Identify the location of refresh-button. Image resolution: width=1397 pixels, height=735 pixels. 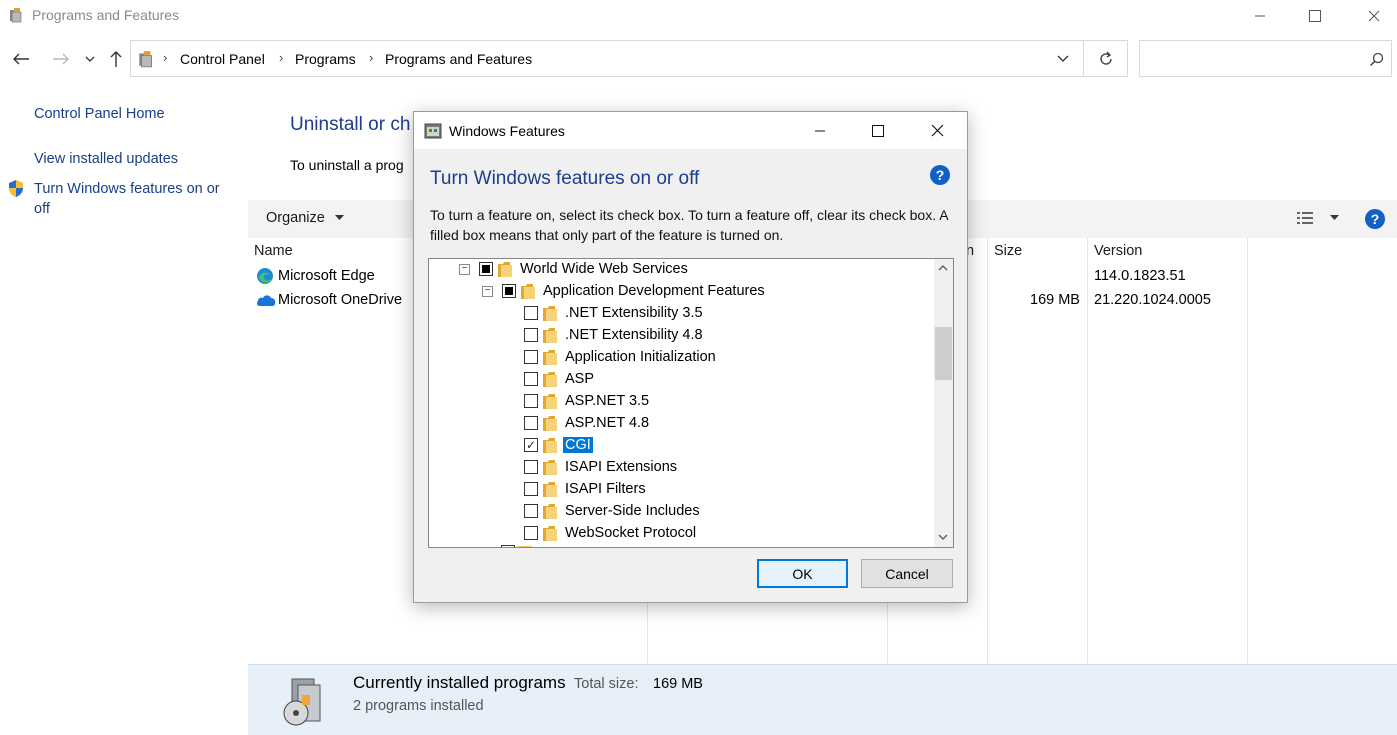
(1106, 58).